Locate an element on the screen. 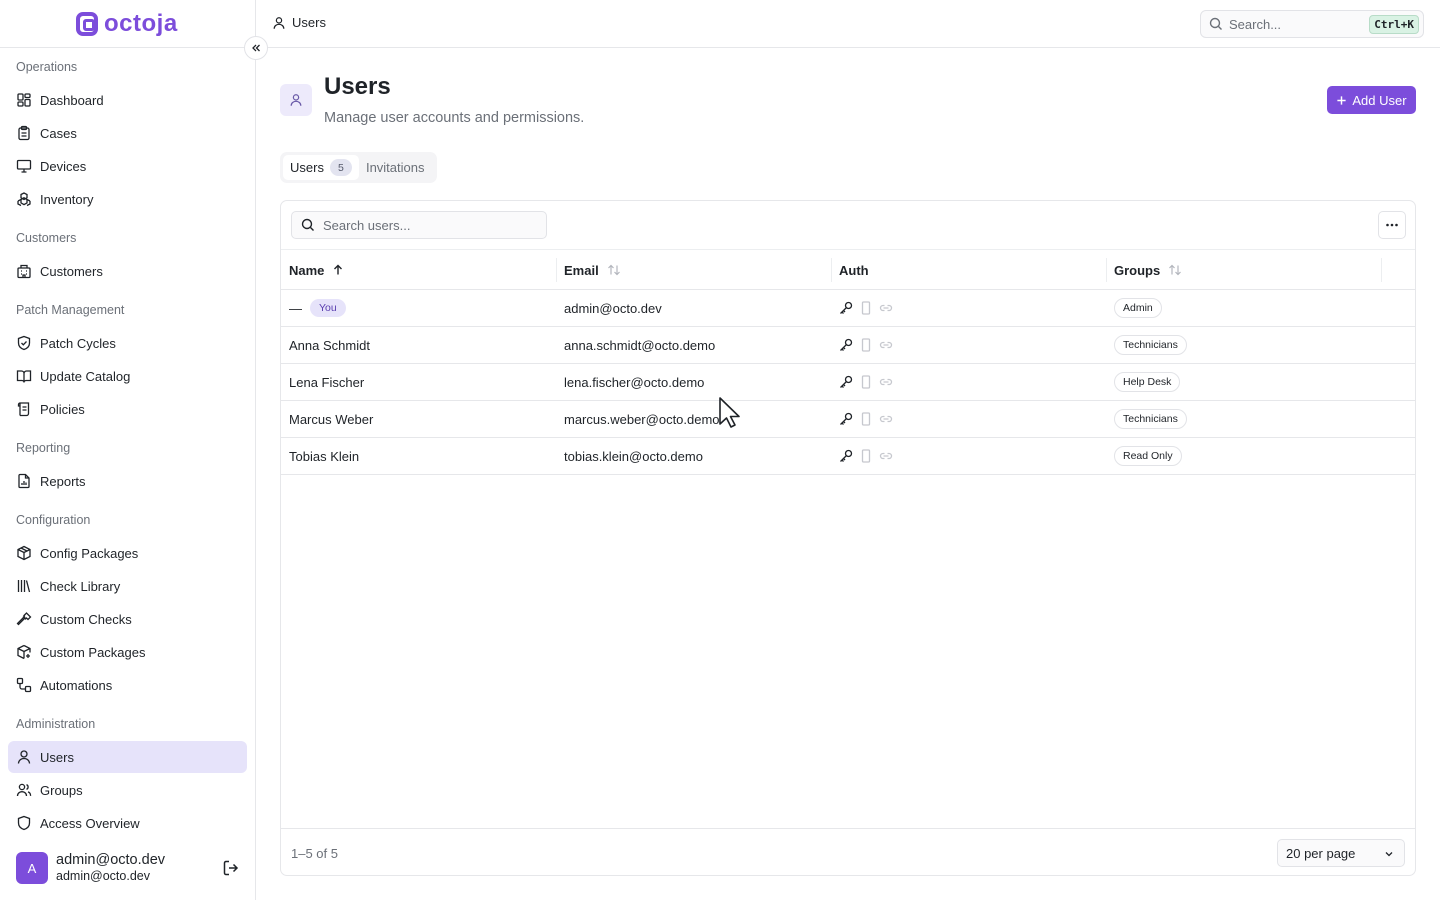 The width and height of the screenshot is (1440, 900). table-header: Name Email Auth Groups is located at coordinates (848, 269).